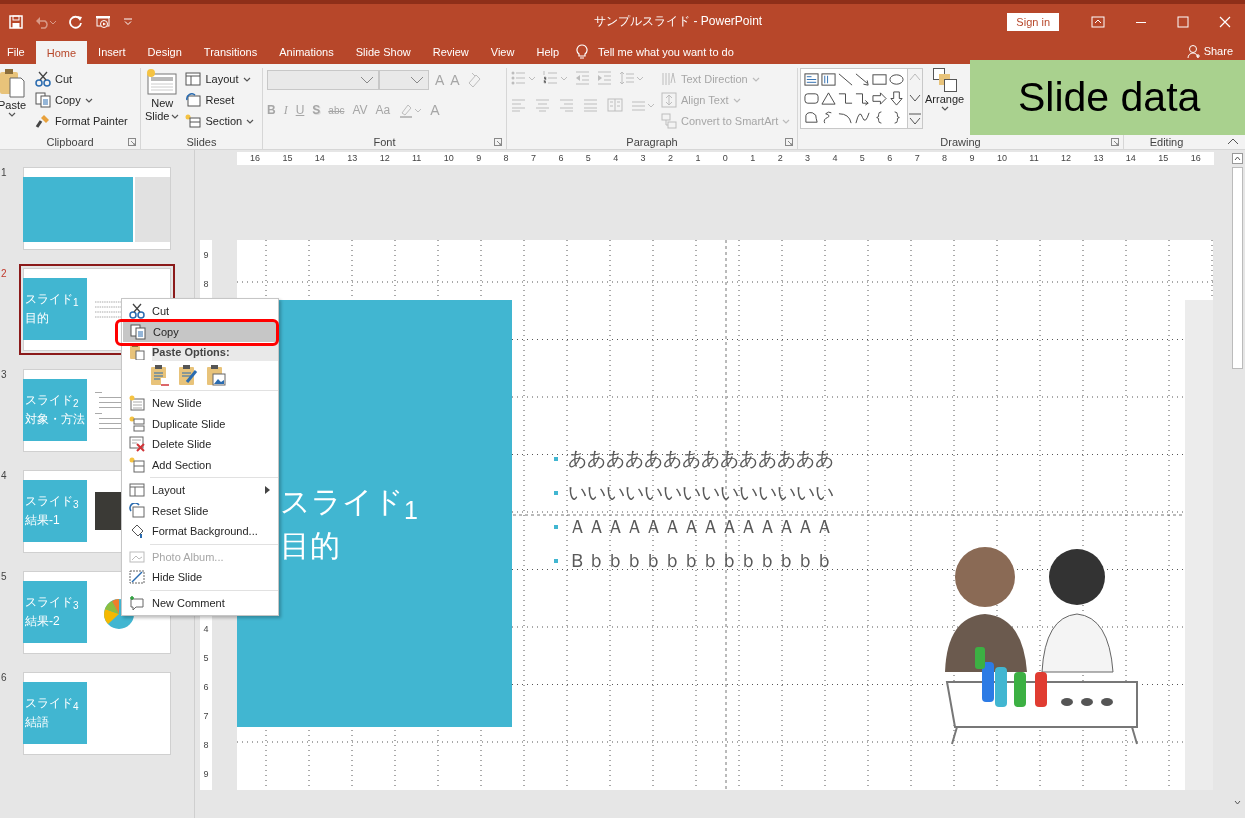  Describe the element at coordinates (51, 309) in the screenshot. I see `thumbnail-title: スライド$_{1}$ 目的` at that location.